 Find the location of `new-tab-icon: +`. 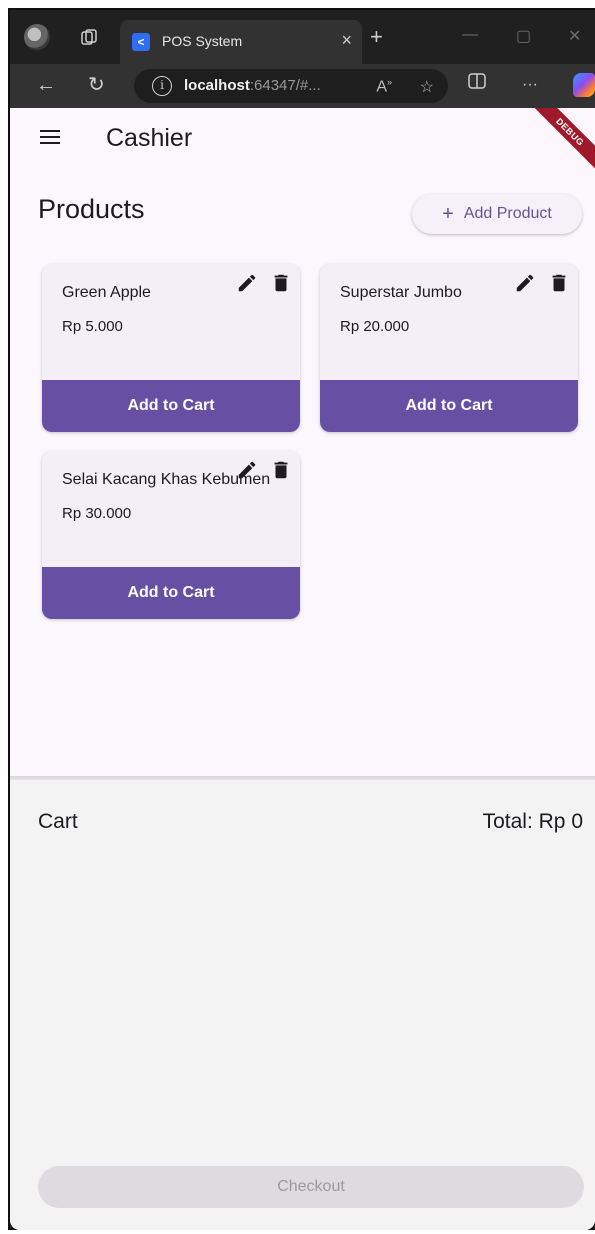

new-tab-icon: + is located at coordinates (376, 37).